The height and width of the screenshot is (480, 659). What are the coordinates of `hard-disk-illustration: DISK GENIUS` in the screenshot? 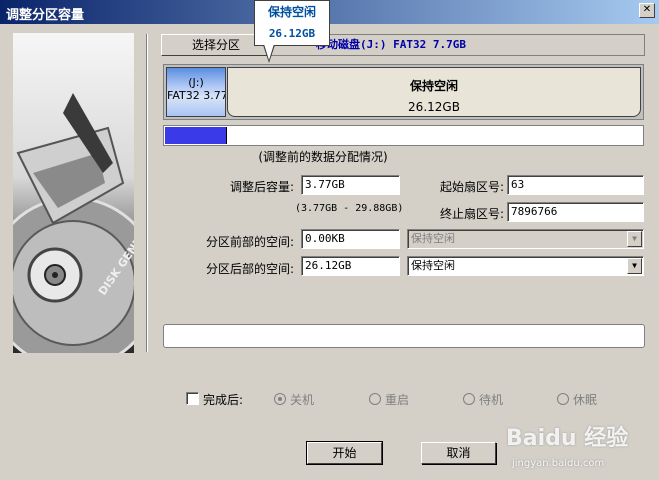 It's located at (73, 193).